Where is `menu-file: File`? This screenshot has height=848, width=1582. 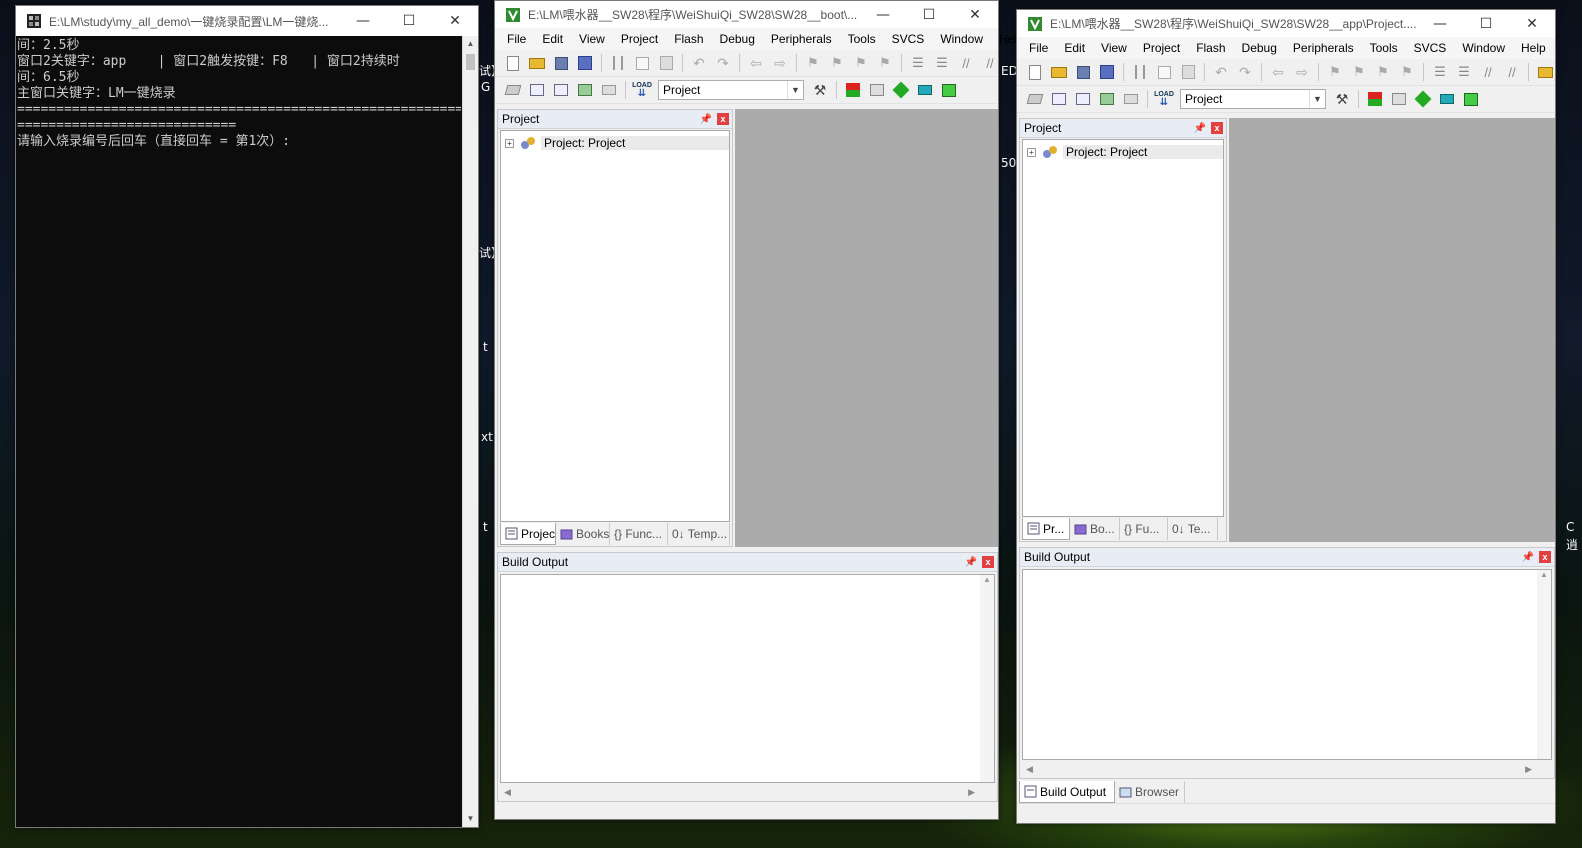 menu-file: File is located at coordinates (516, 39).